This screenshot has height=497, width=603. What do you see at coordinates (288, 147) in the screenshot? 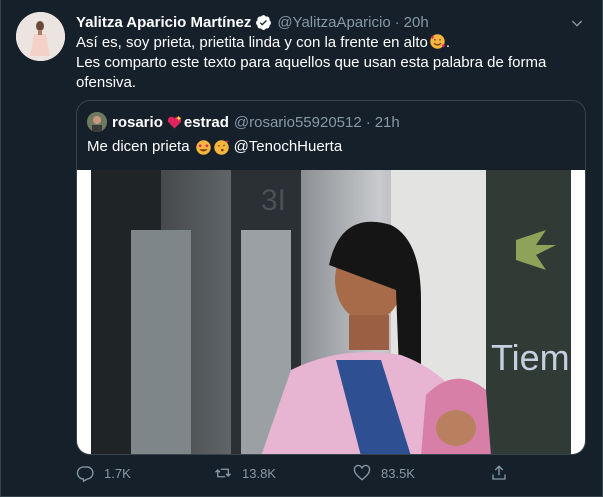
I see `mention-link: @TenochHuerta` at bounding box center [288, 147].